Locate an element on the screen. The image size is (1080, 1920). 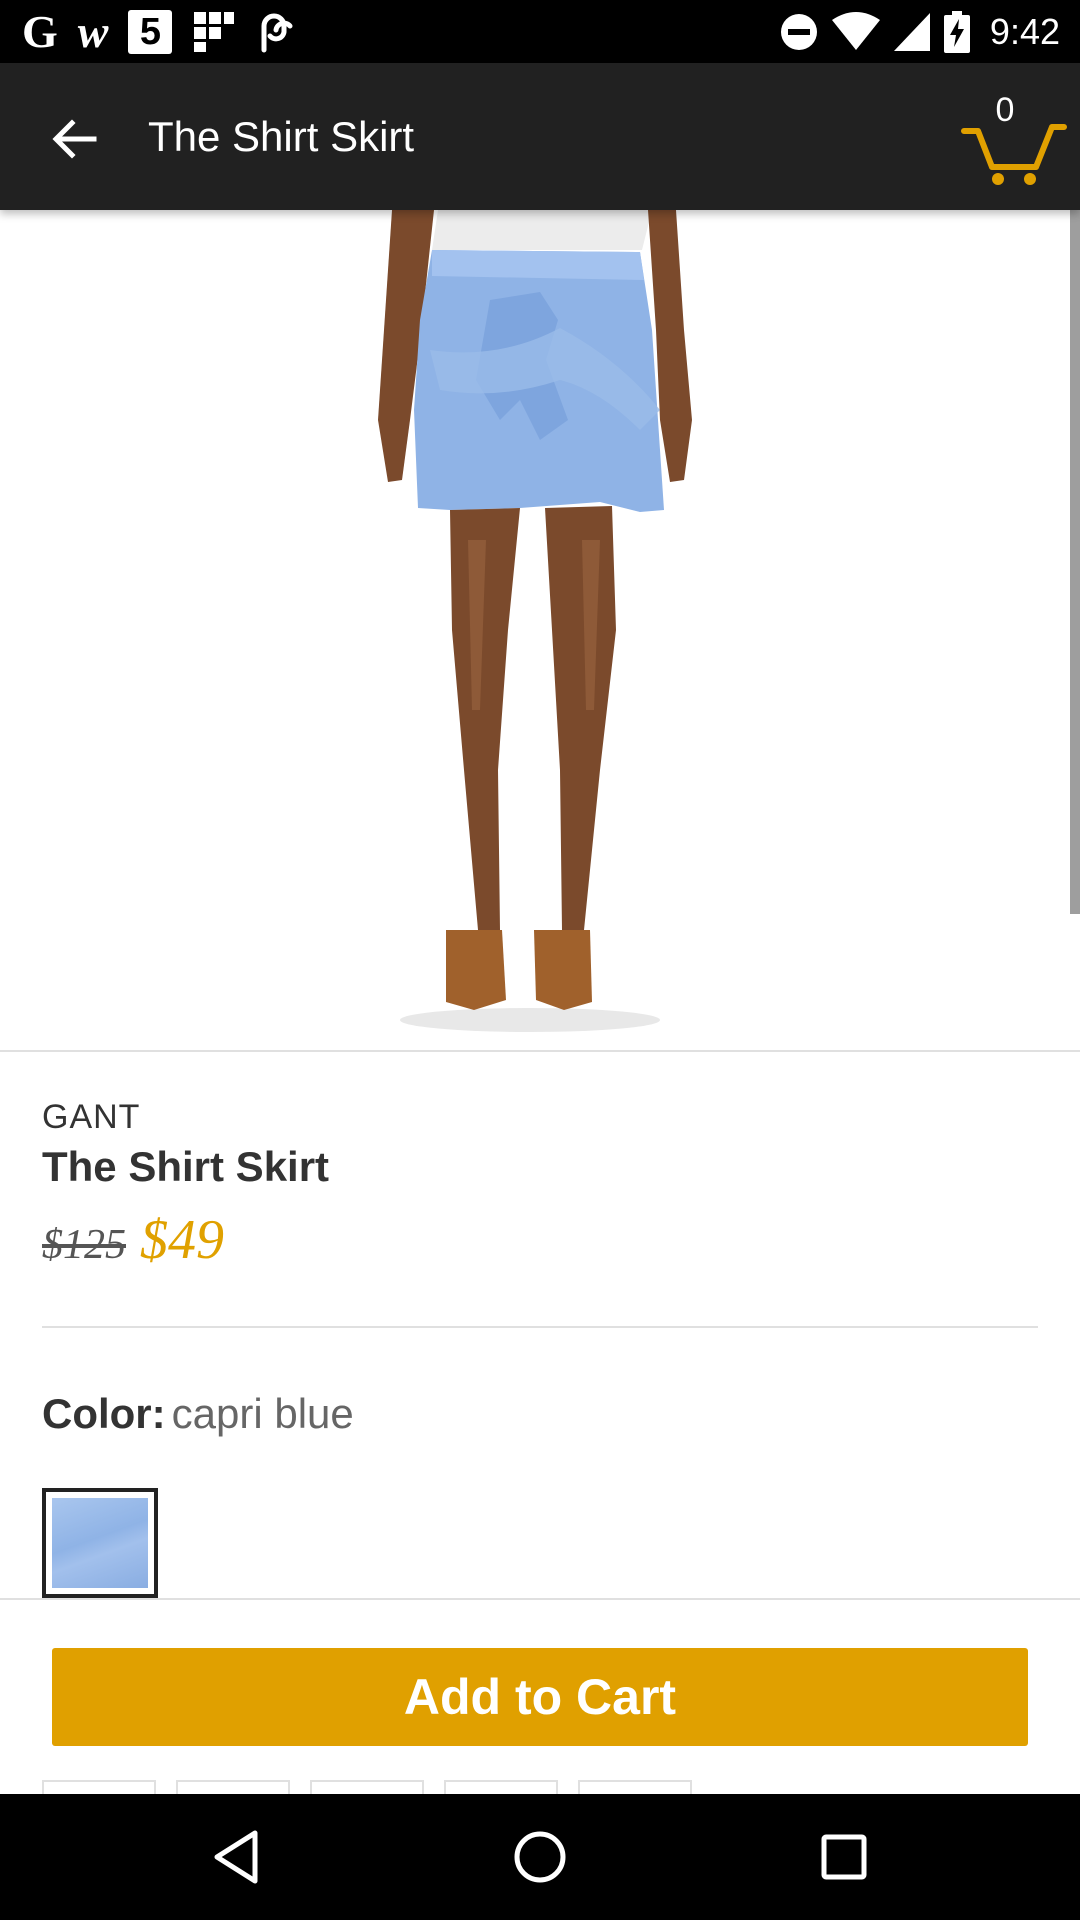
color-value: capri blue is located at coordinates (262, 1413).